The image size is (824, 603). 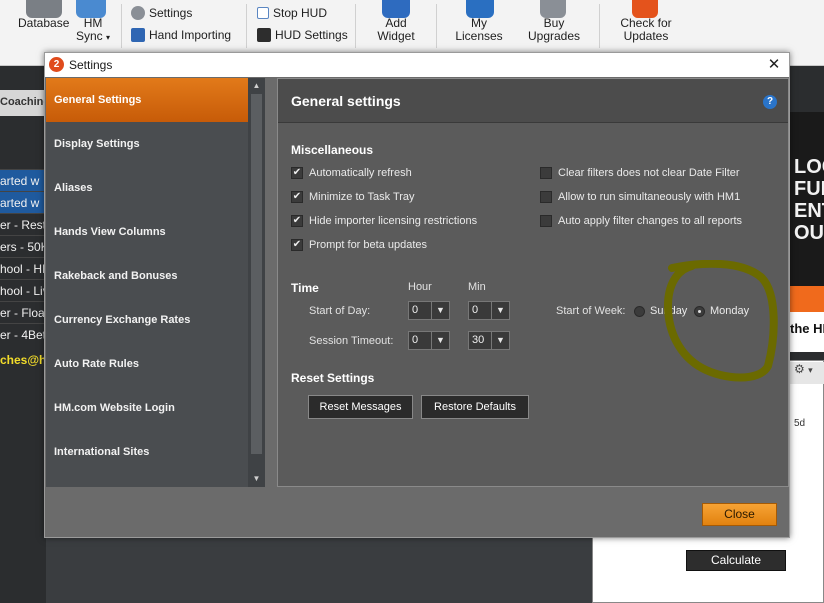 I want to click on option-label: Minimize to Task Tray, so click(x=362, y=197).